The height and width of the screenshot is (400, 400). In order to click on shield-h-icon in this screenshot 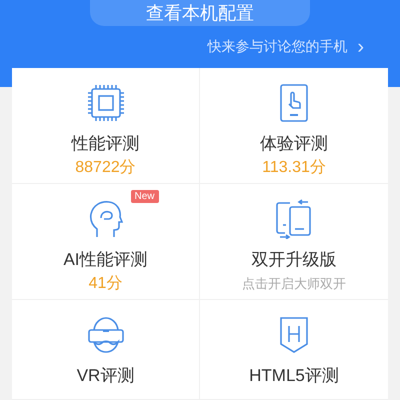, I will do `click(294, 335)`.